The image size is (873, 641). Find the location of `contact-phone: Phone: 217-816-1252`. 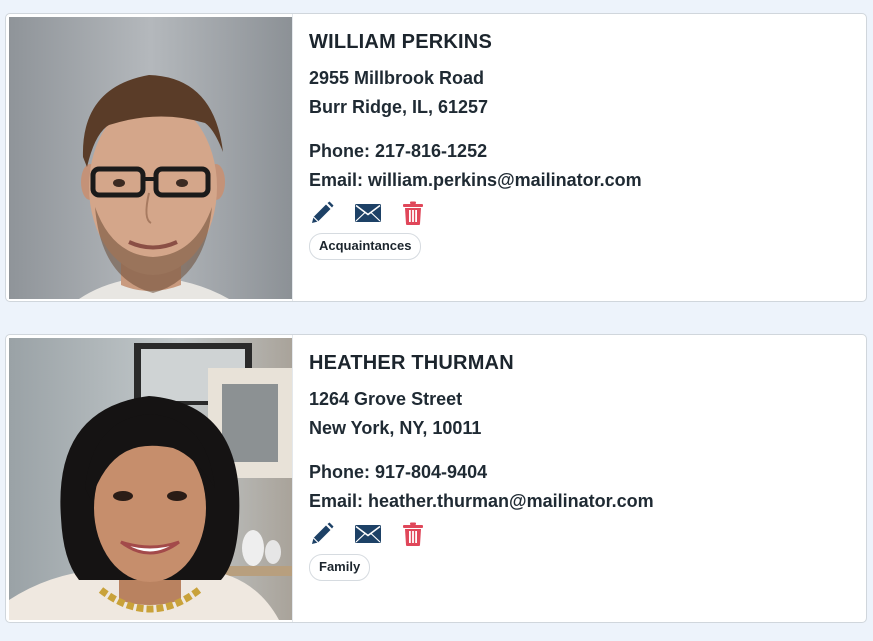

contact-phone: Phone: 217-816-1252 is located at coordinates (398, 151).